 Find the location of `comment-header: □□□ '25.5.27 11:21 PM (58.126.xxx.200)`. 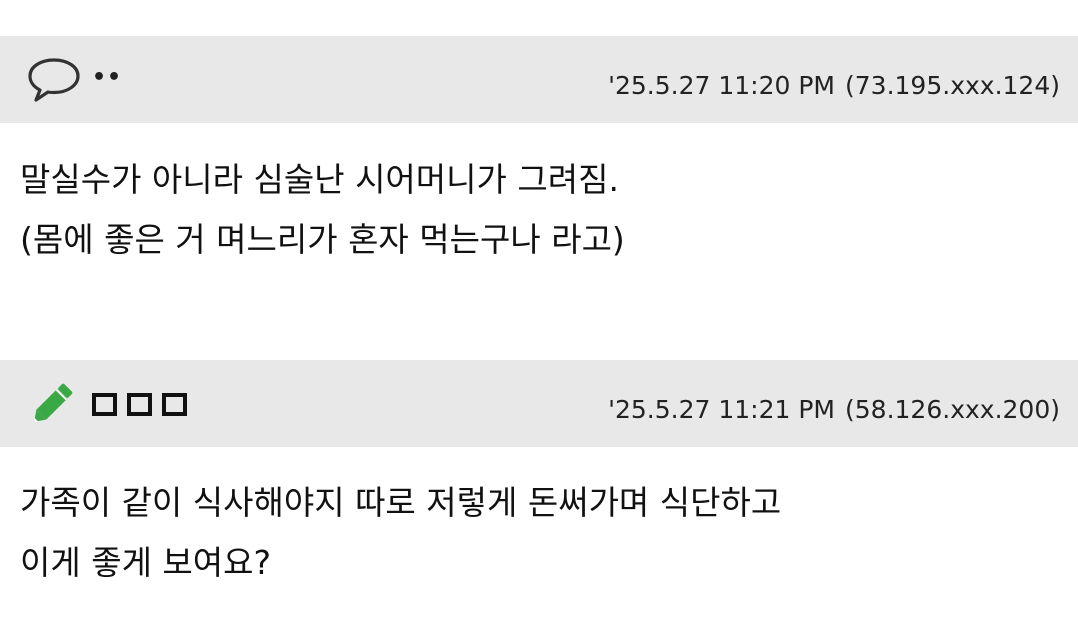

comment-header: □□□ '25.5.27 11:21 PM (58.126.xxx.200) is located at coordinates (539, 403).